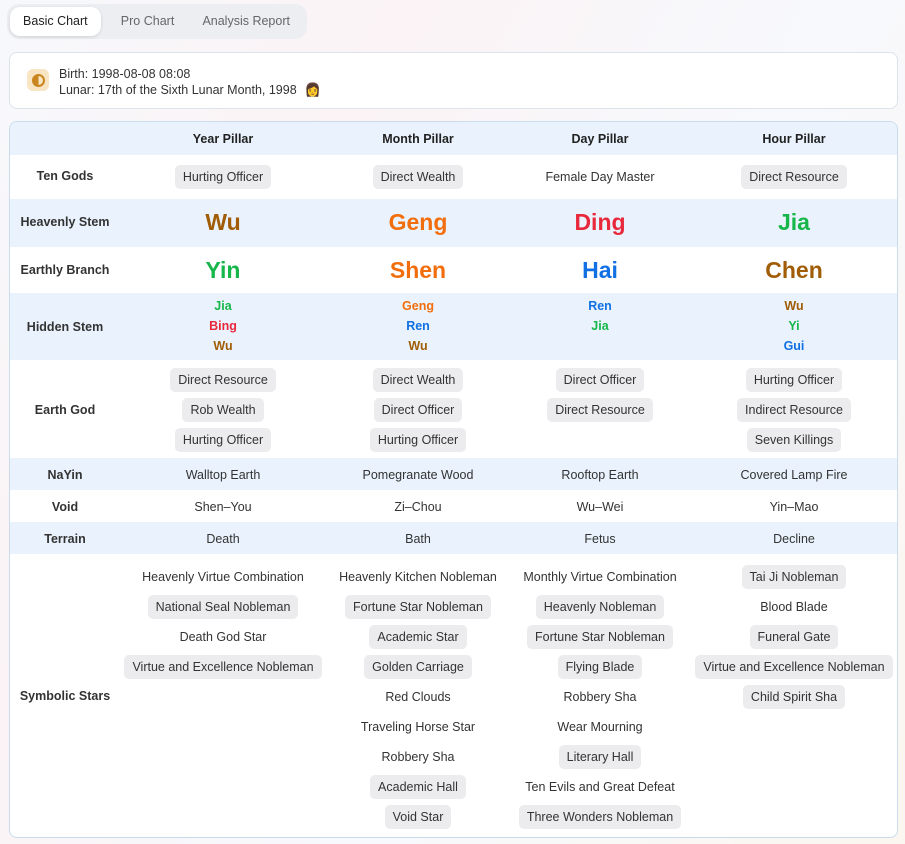 The height and width of the screenshot is (844, 905). I want to click on hidden-stem-item: Yi, so click(794, 326).